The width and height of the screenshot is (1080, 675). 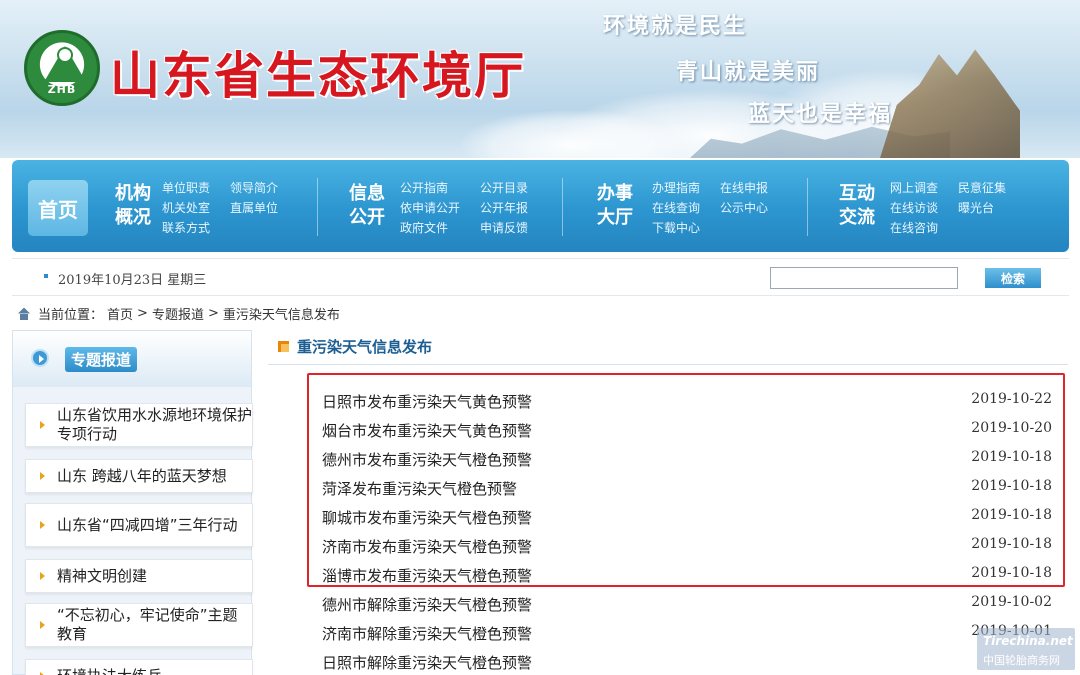 I want to click on news-item: 日照市发布重污染天气黄色预警 2019-10-22, so click(x=687, y=402).